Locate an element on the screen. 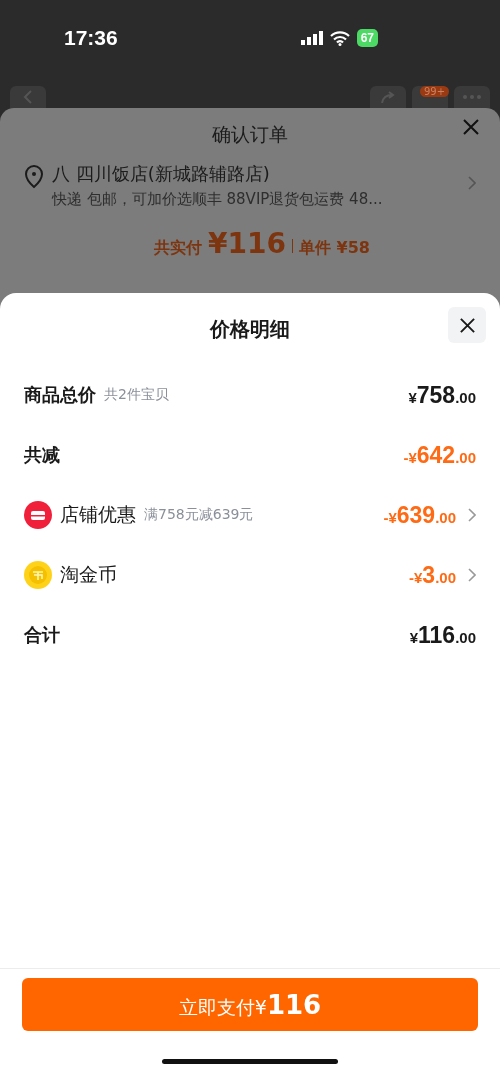  share-icon is located at coordinates (388, 97).